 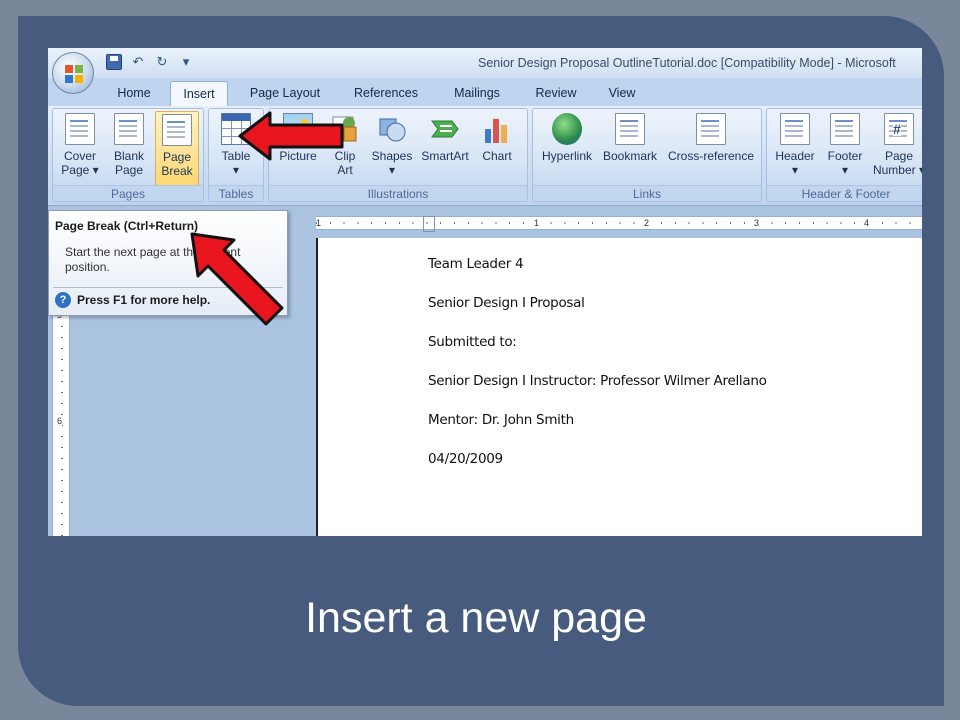 What do you see at coordinates (472, 342) in the screenshot?
I see `doc-line: Submitted to:` at bounding box center [472, 342].